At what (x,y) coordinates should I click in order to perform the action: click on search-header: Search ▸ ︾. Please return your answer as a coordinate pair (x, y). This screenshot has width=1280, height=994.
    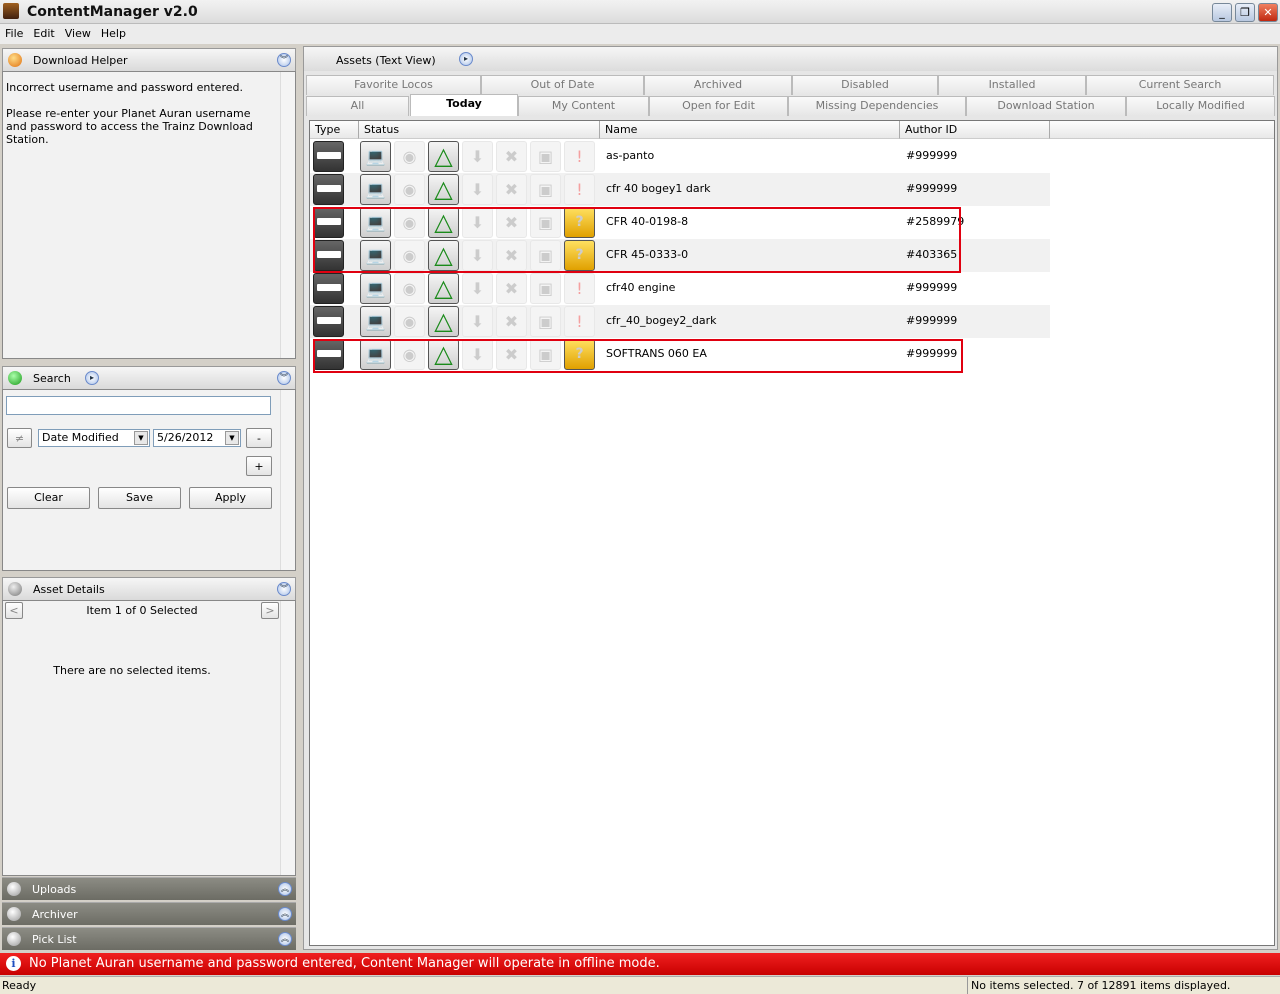
    Looking at the image, I should click on (149, 377).